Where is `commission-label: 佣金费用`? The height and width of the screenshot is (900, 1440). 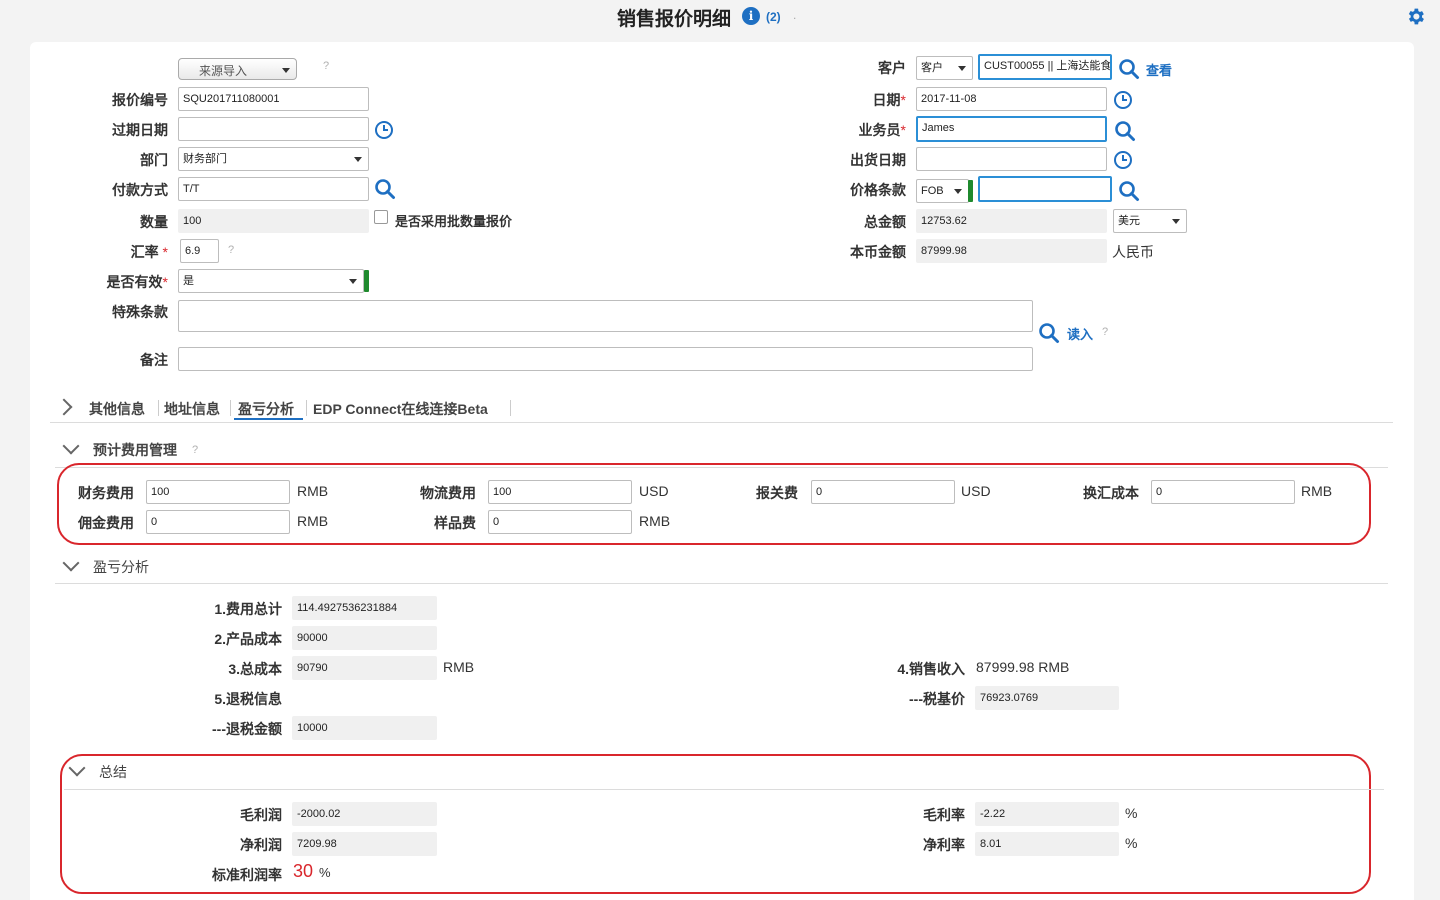
commission-label: 佣金费用 is located at coordinates (106, 523).